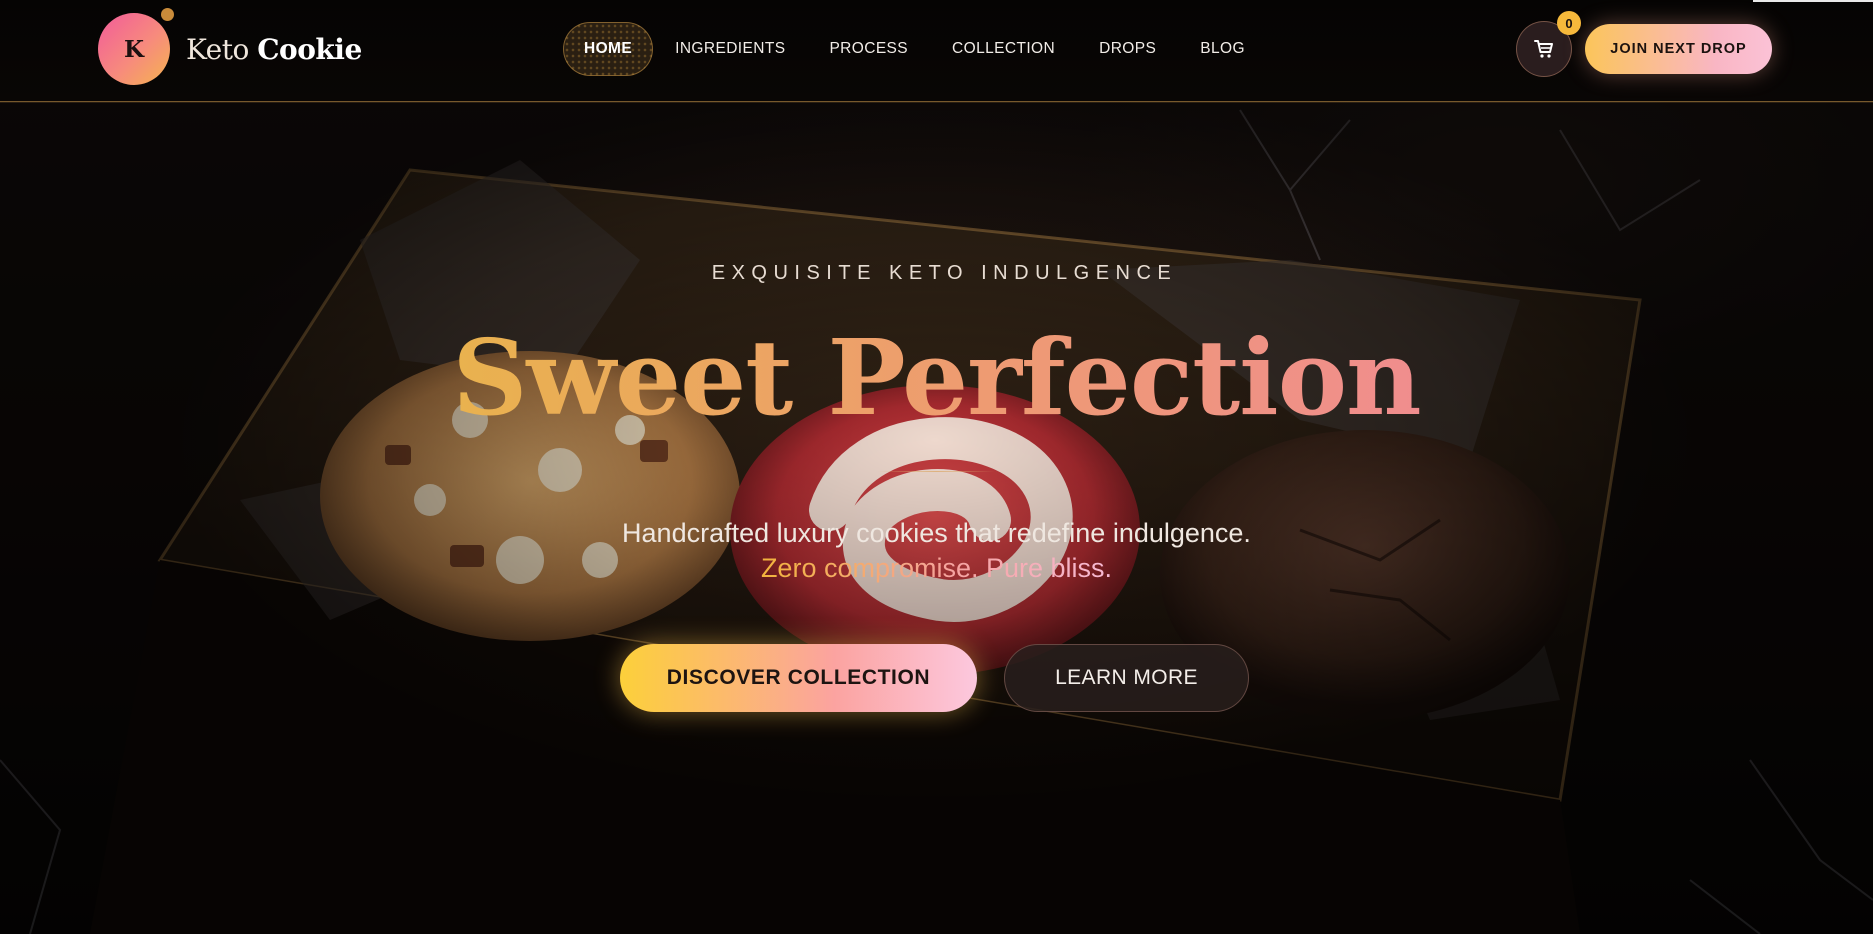 The width and height of the screenshot is (1873, 934). I want to click on cart-count-badge: 0, so click(1569, 23).